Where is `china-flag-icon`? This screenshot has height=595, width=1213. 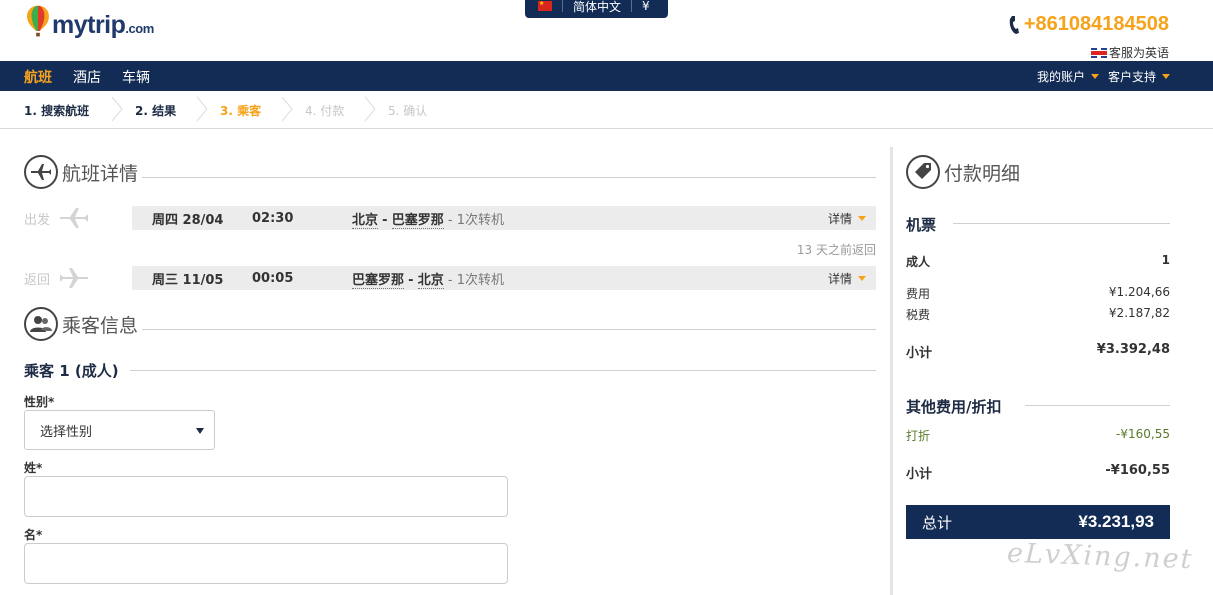
china-flag-icon is located at coordinates (545, 5).